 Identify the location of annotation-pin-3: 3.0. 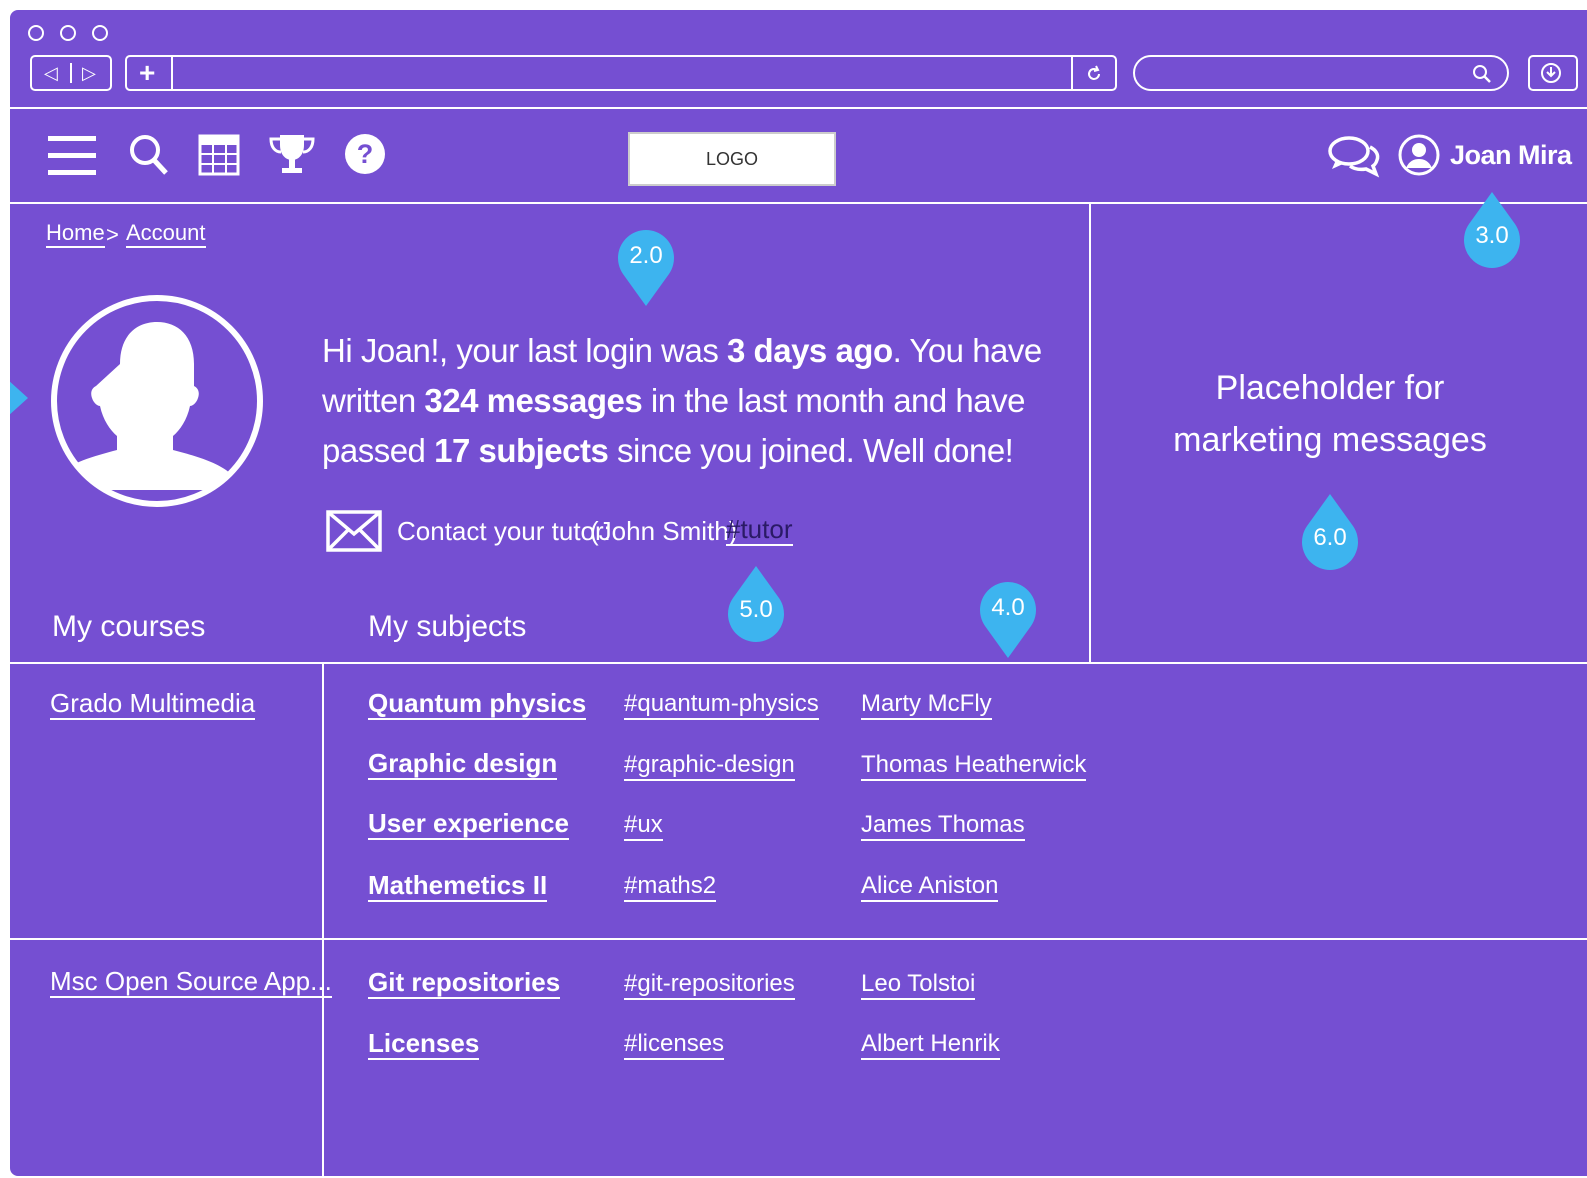
(1492, 228).